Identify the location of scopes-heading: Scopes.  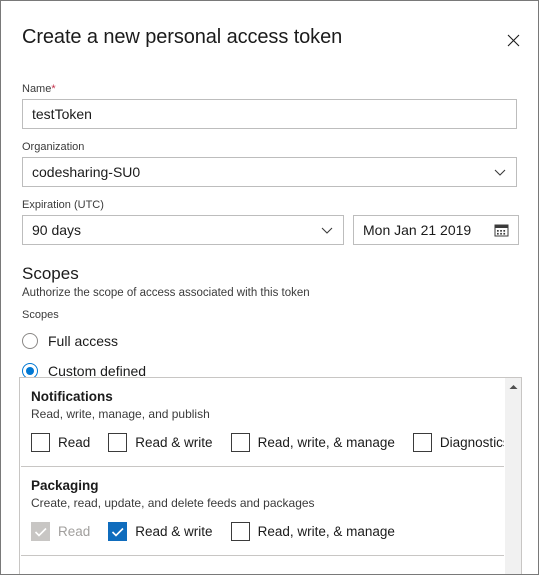
(50, 273).